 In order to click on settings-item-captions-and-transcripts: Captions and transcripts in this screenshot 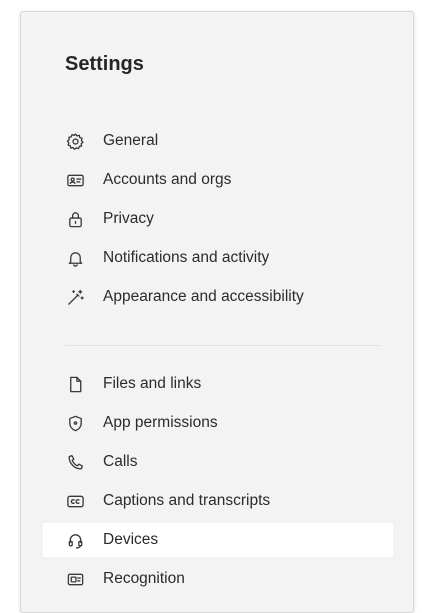, I will do `click(218, 501)`.